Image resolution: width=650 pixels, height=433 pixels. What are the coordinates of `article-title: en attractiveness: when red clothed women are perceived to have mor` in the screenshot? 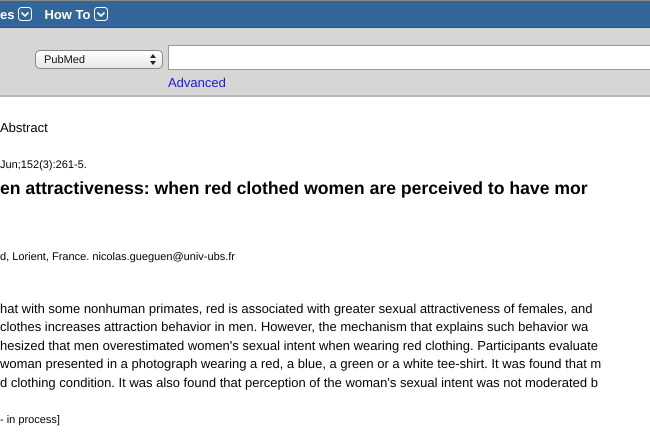 It's located at (294, 188).